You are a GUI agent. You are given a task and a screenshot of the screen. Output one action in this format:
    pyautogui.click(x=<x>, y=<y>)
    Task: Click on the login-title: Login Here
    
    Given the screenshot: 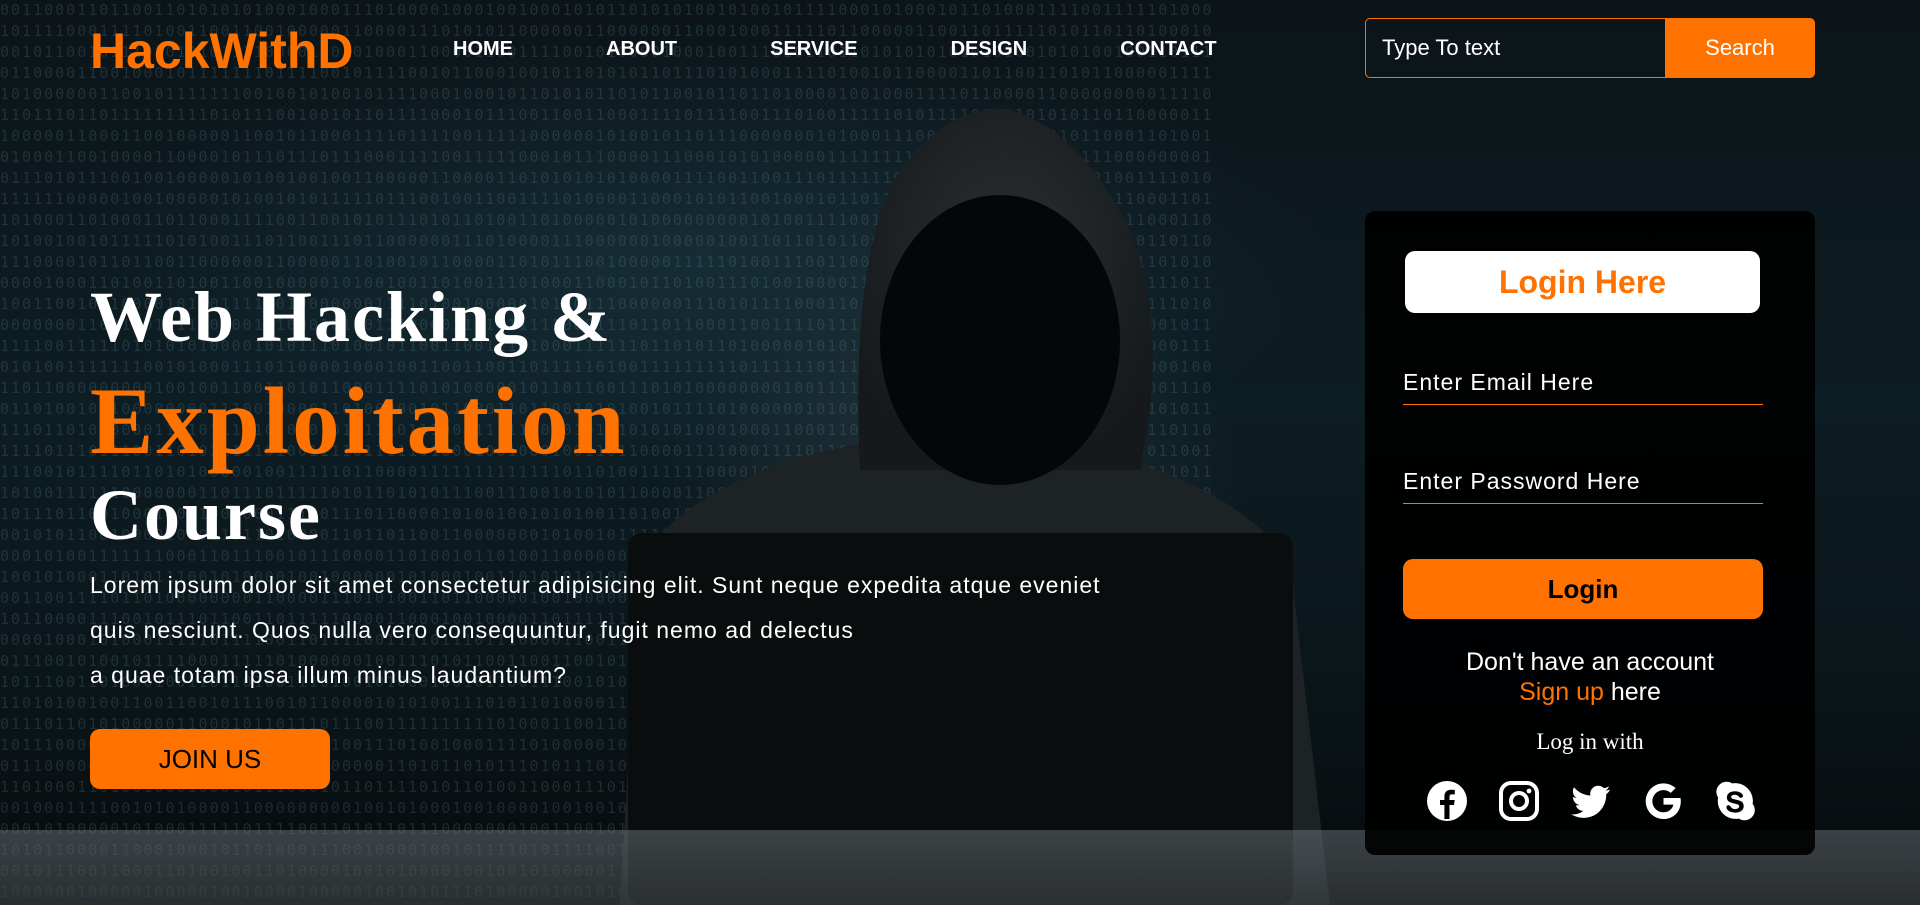 What is the action you would take?
    pyautogui.click(x=1582, y=282)
    